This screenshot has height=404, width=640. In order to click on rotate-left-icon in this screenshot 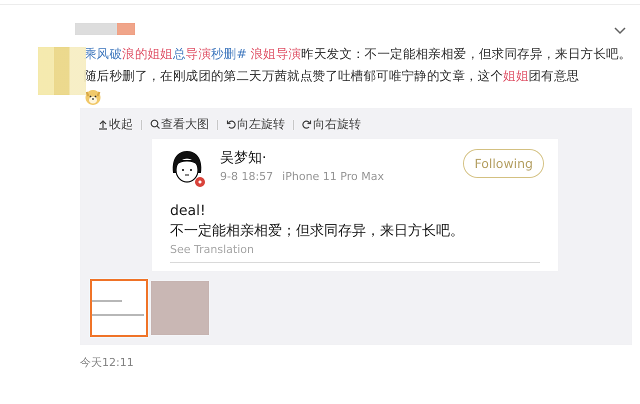, I will do `click(231, 124)`.